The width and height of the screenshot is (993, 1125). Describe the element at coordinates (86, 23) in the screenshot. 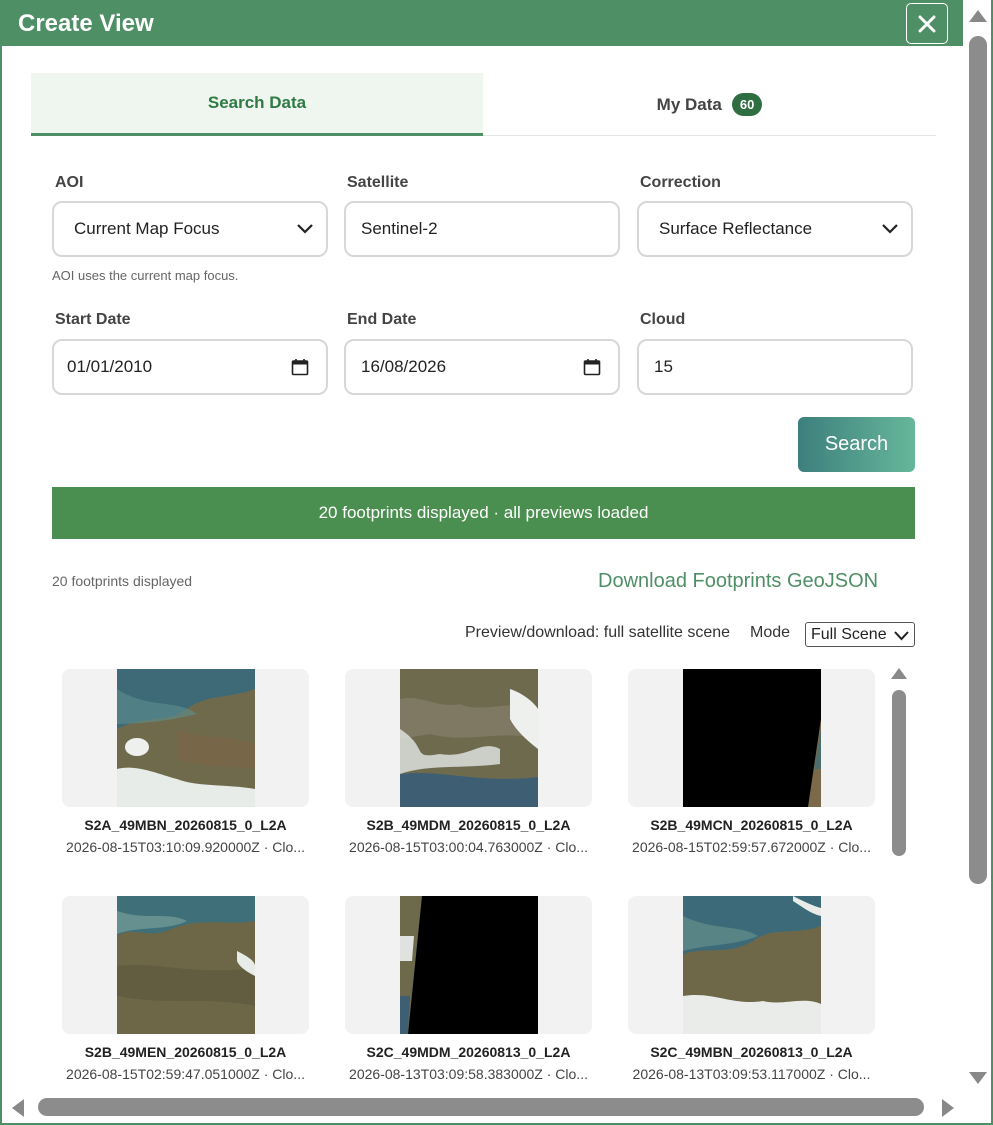

I see `dialog-title: Create View` at that location.